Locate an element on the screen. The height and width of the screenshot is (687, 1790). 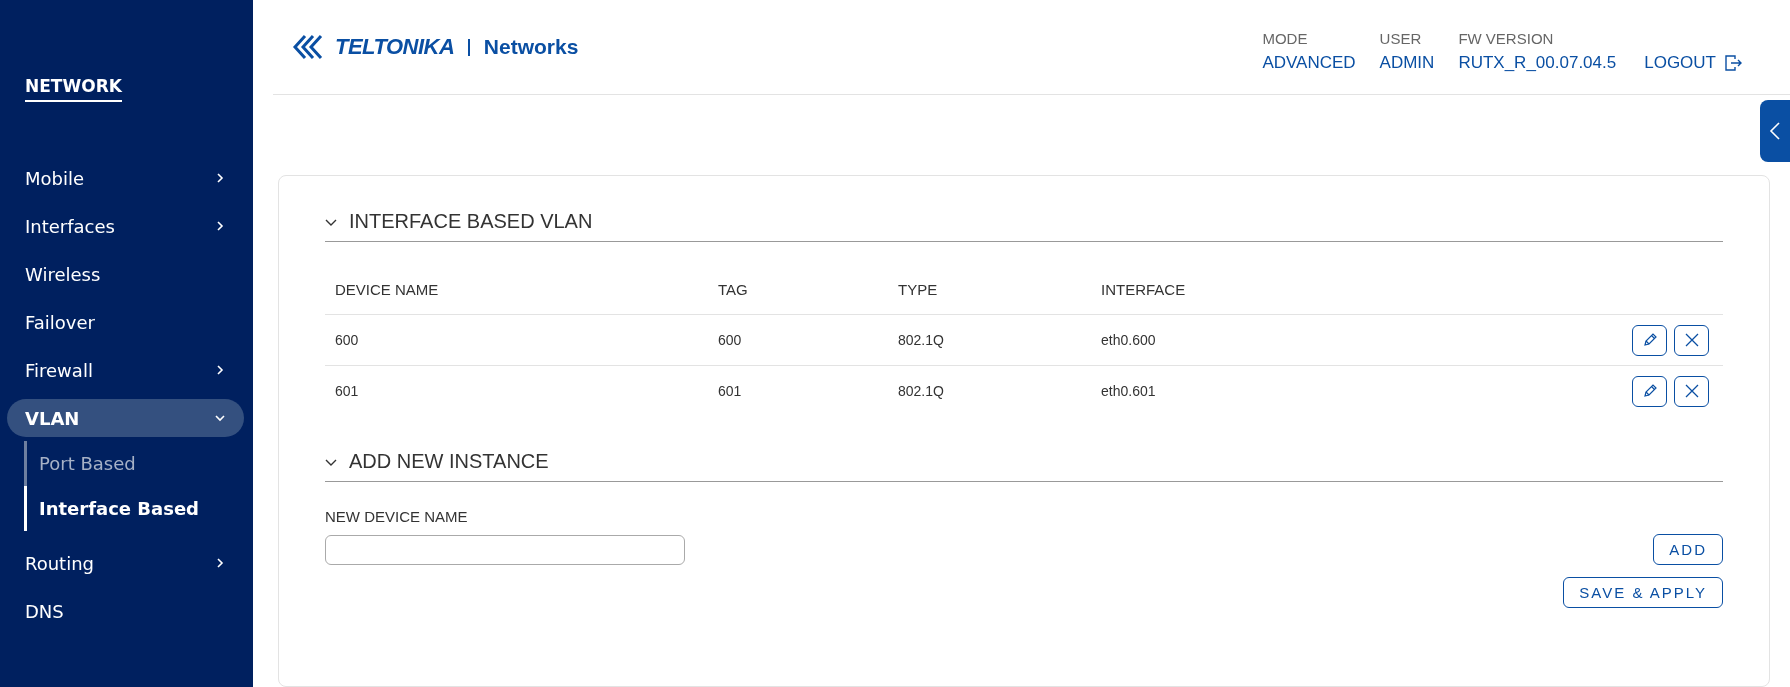
table-cell-text: eth0.601 is located at coordinates (1128, 391).